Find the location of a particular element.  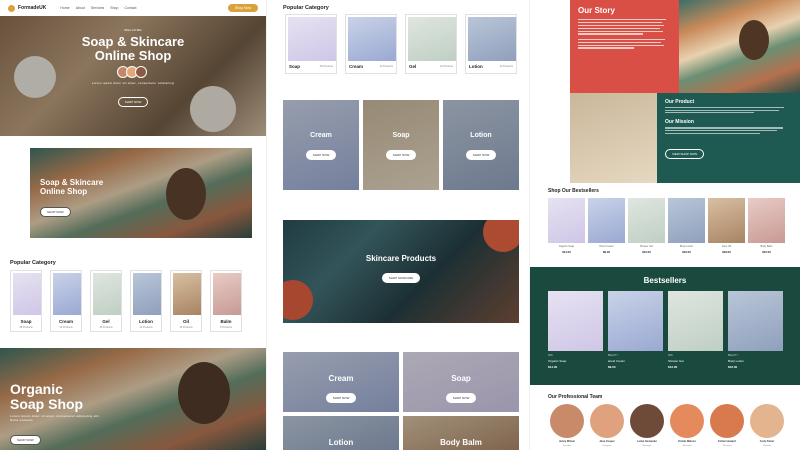

bestseller-card: Hand Cream $9.00 is located at coordinates (606, 227).